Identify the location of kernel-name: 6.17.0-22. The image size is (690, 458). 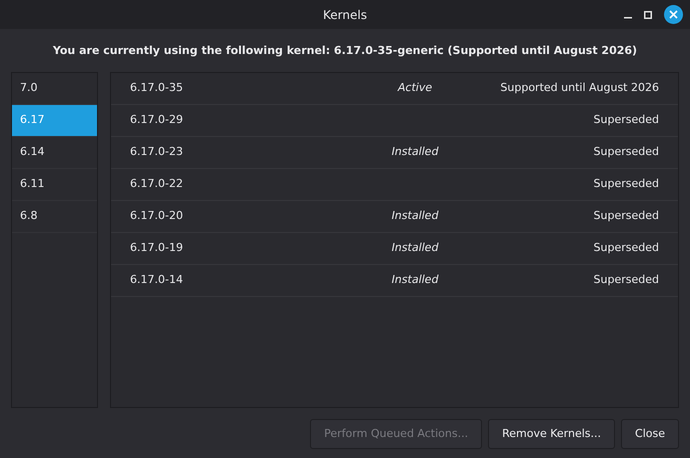
(157, 184).